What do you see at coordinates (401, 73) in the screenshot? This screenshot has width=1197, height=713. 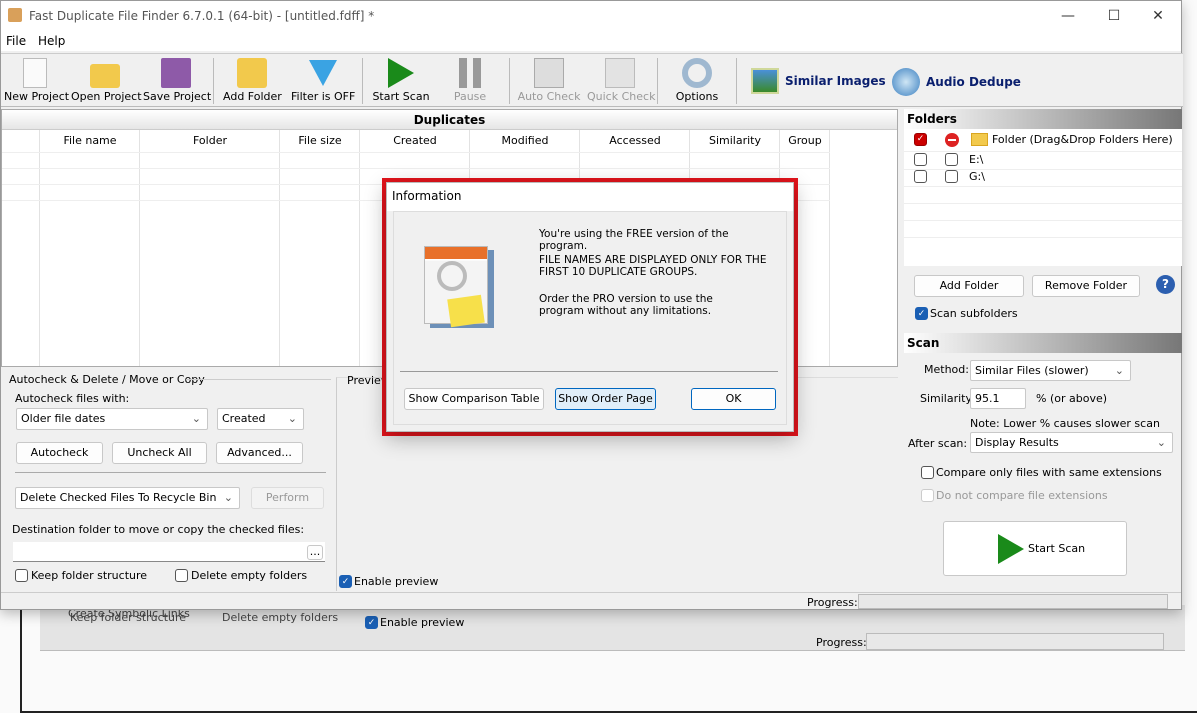 I see `play-icon` at bounding box center [401, 73].